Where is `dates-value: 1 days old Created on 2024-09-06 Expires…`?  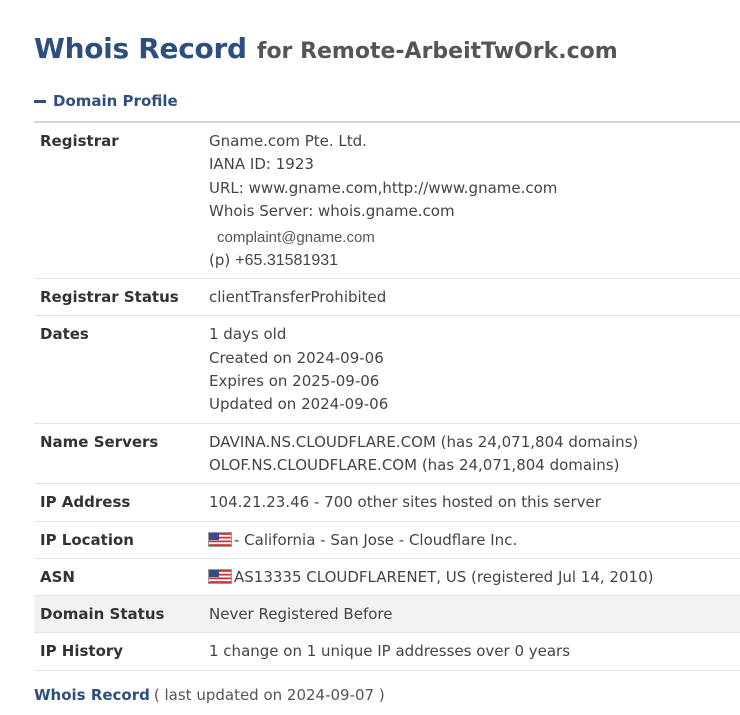 dates-value: 1 days old Created on 2024-09-06 Expires… is located at coordinates (471, 369).